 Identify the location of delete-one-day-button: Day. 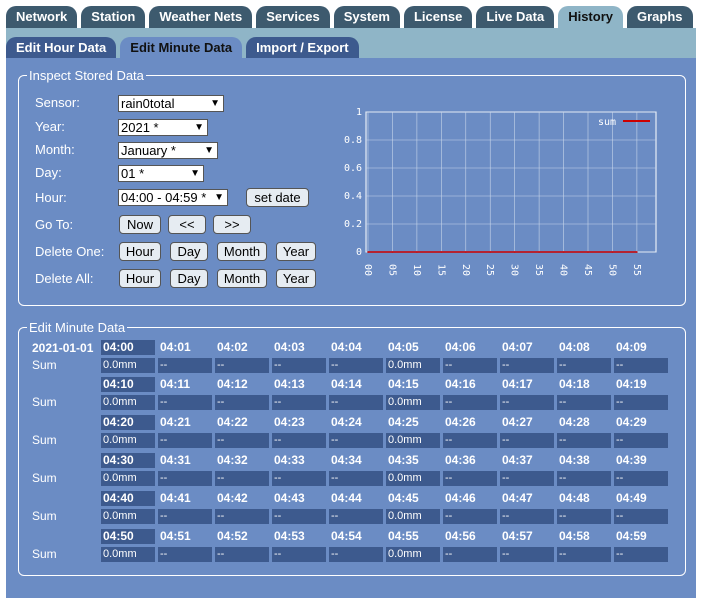
(189, 251).